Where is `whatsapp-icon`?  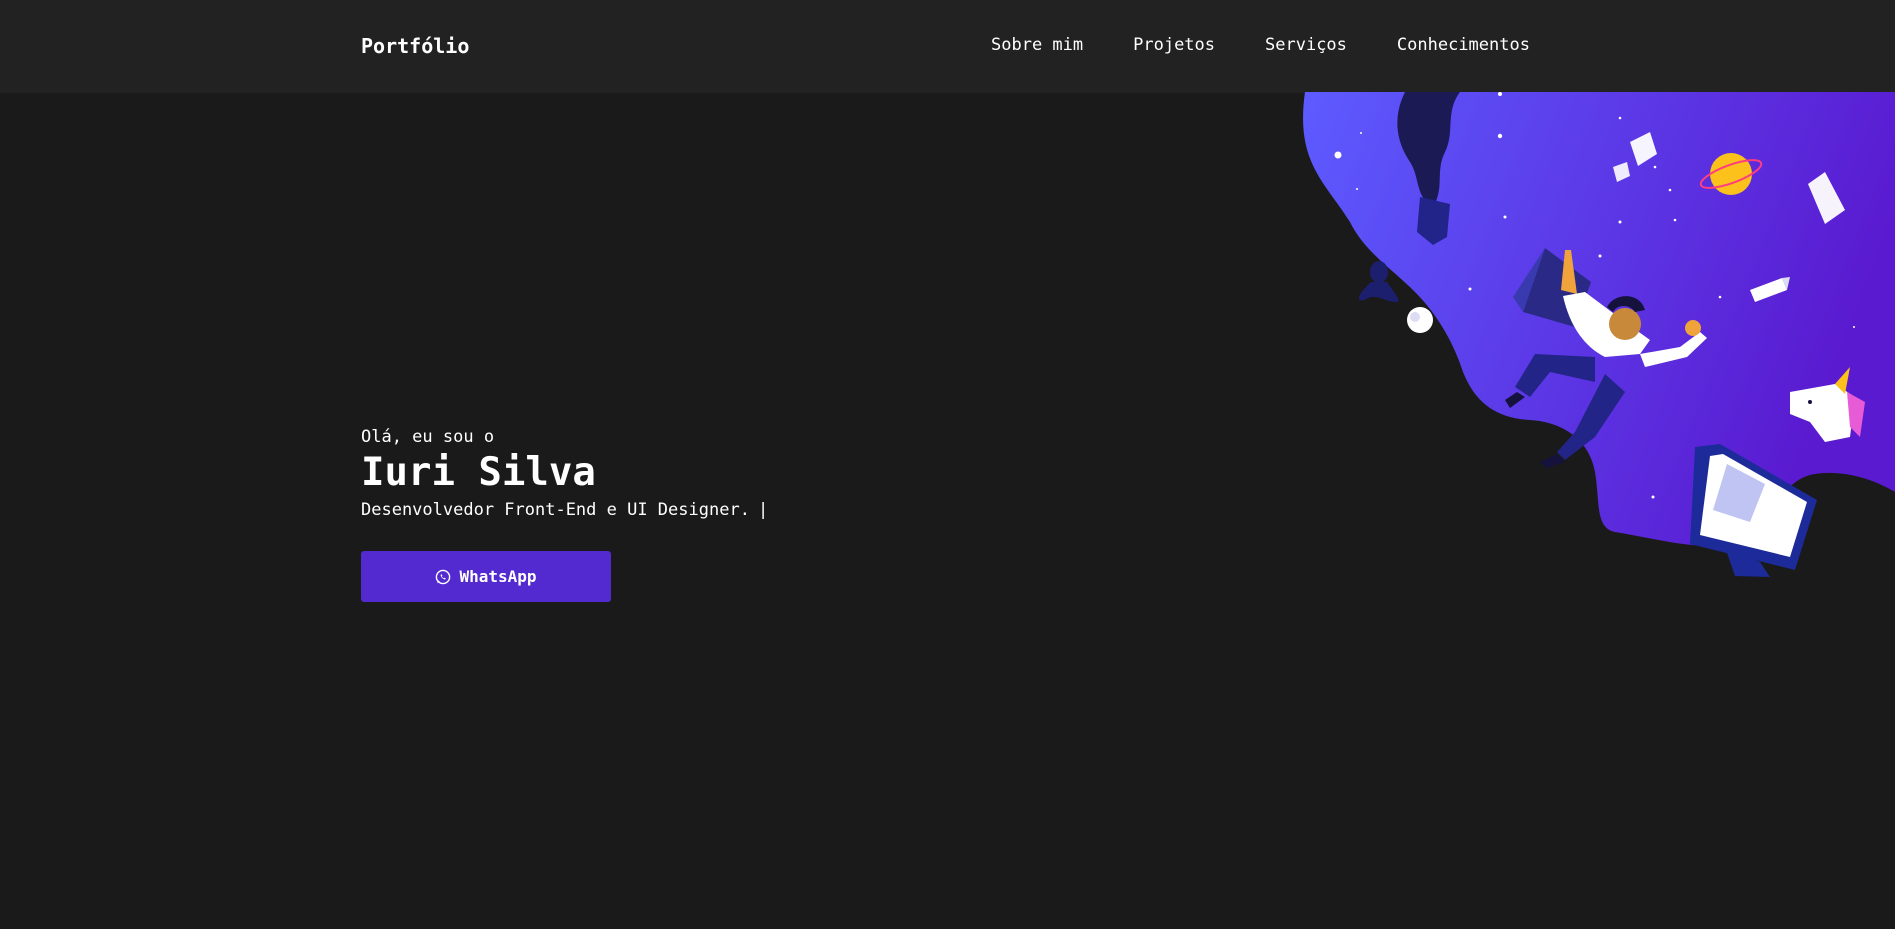 whatsapp-icon is located at coordinates (443, 576).